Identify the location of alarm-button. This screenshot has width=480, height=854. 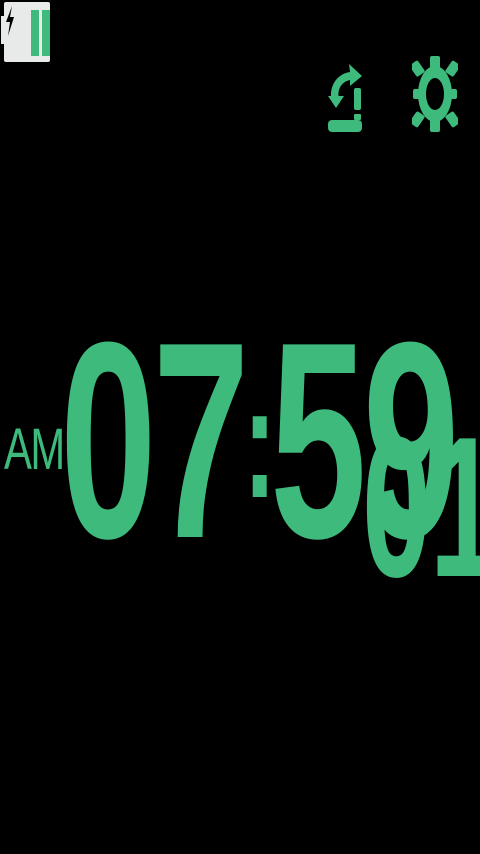
(344, 94).